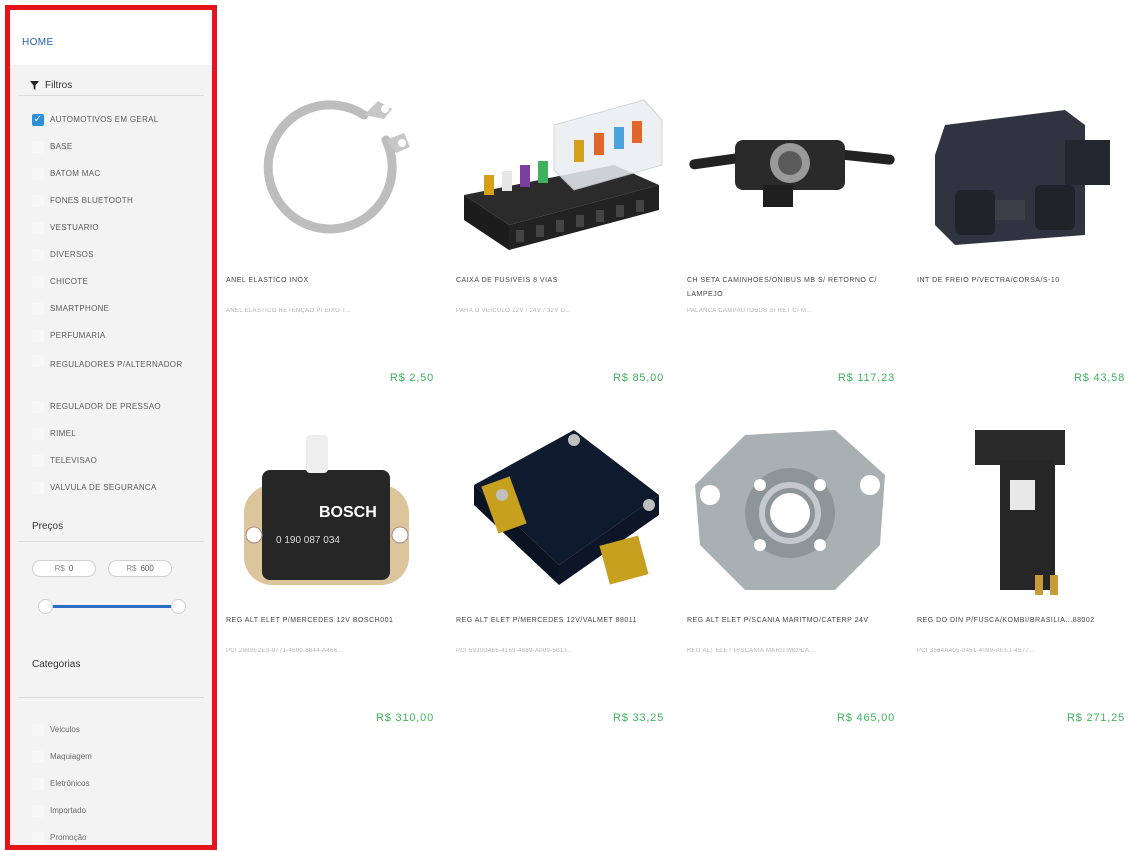  What do you see at coordinates (111, 227) in the screenshot?
I see `filter-item-vestuario: VESTUARIO` at bounding box center [111, 227].